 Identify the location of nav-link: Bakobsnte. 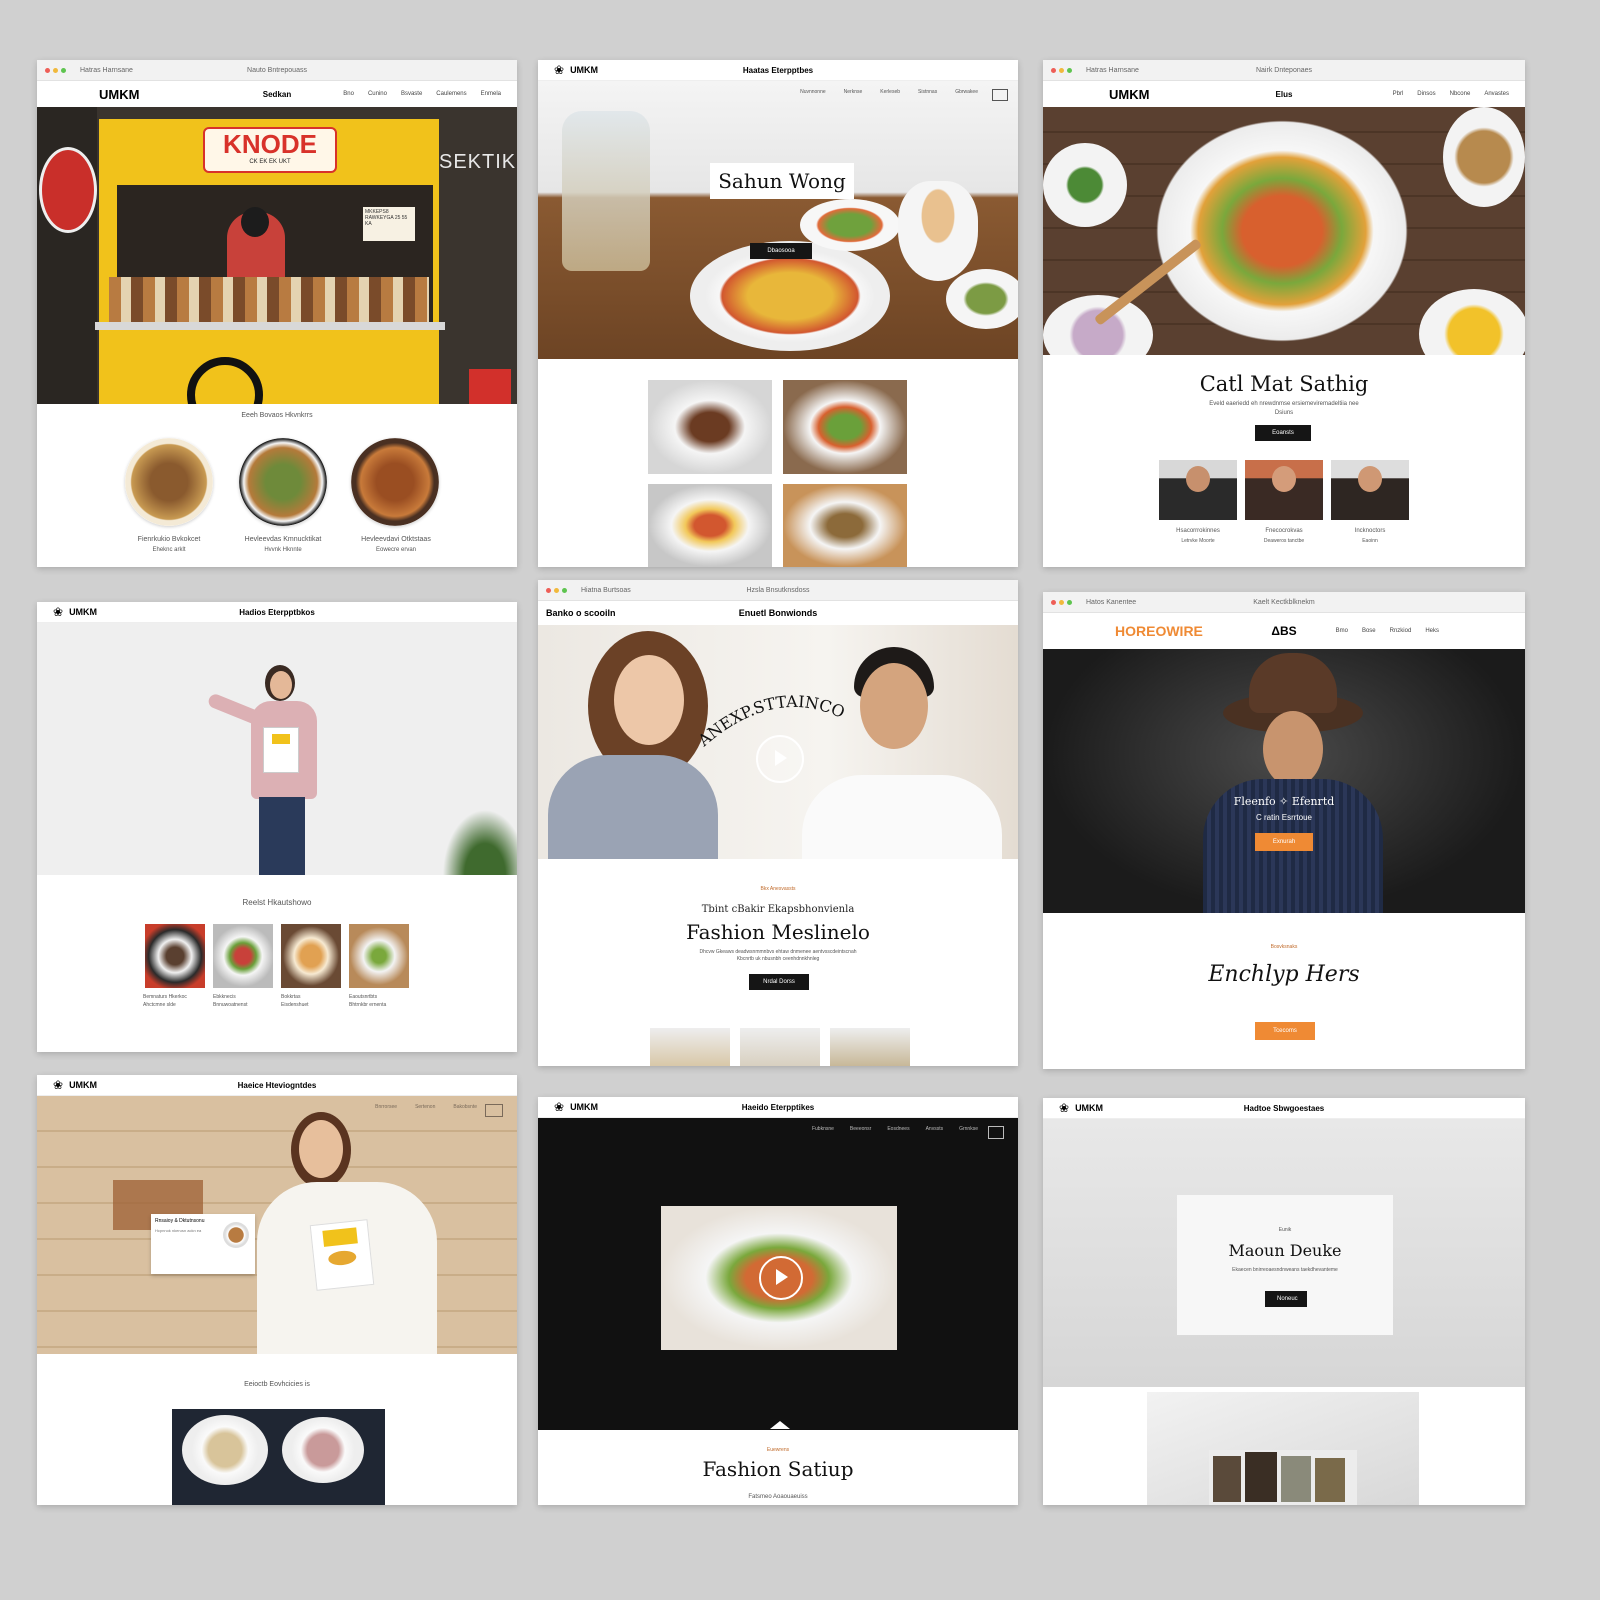
(465, 1107).